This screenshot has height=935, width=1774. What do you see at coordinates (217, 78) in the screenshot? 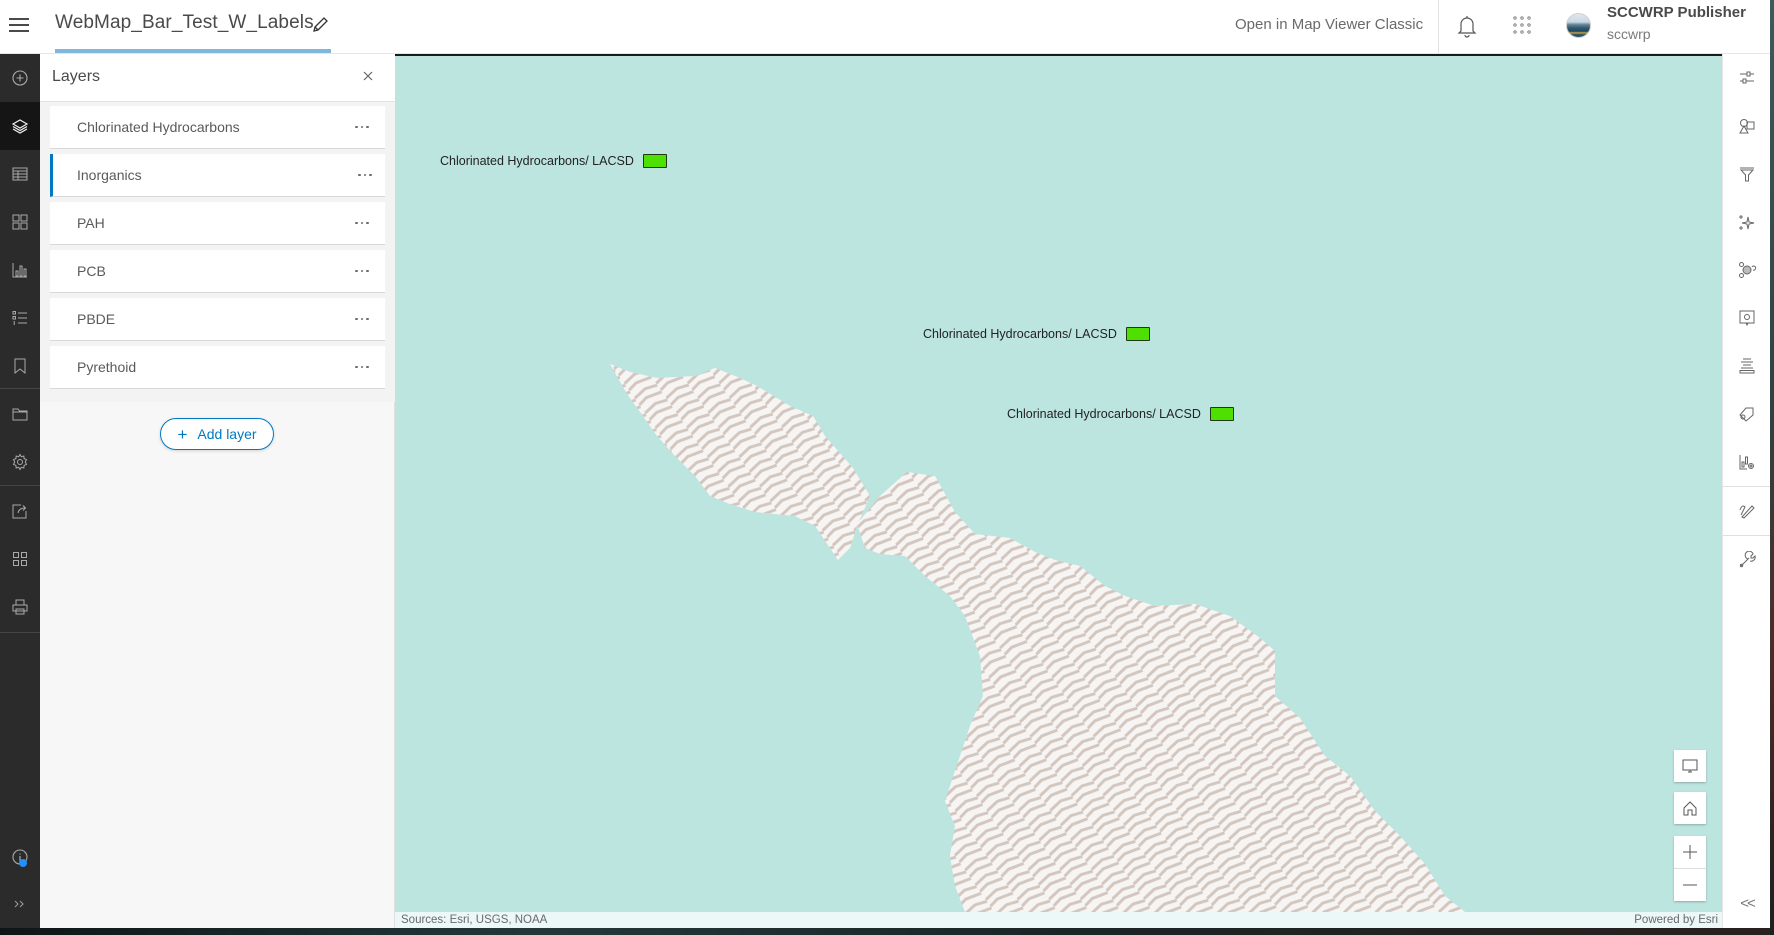
I see `panel-header: Layers` at bounding box center [217, 78].